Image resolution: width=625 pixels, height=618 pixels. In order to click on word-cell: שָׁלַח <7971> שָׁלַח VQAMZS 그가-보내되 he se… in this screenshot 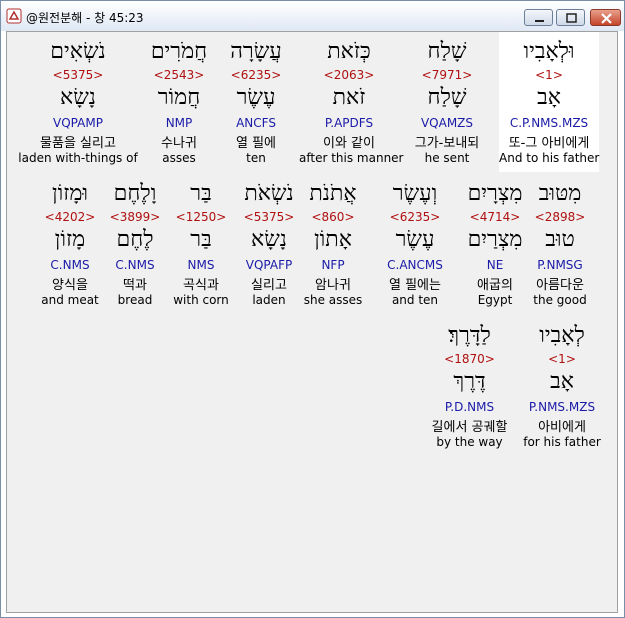, I will do `click(447, 102)`.